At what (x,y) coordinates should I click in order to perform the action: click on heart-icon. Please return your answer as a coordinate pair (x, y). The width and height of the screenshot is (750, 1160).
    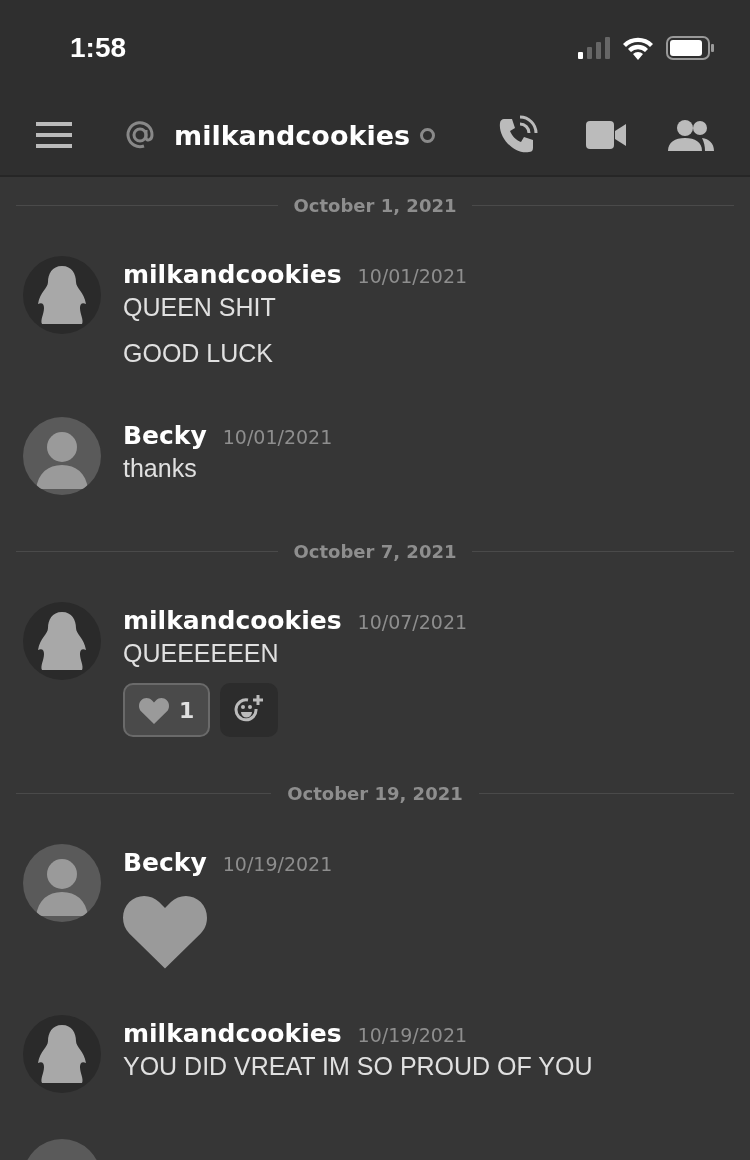
    Looking at the image, I should click on (154, 710).